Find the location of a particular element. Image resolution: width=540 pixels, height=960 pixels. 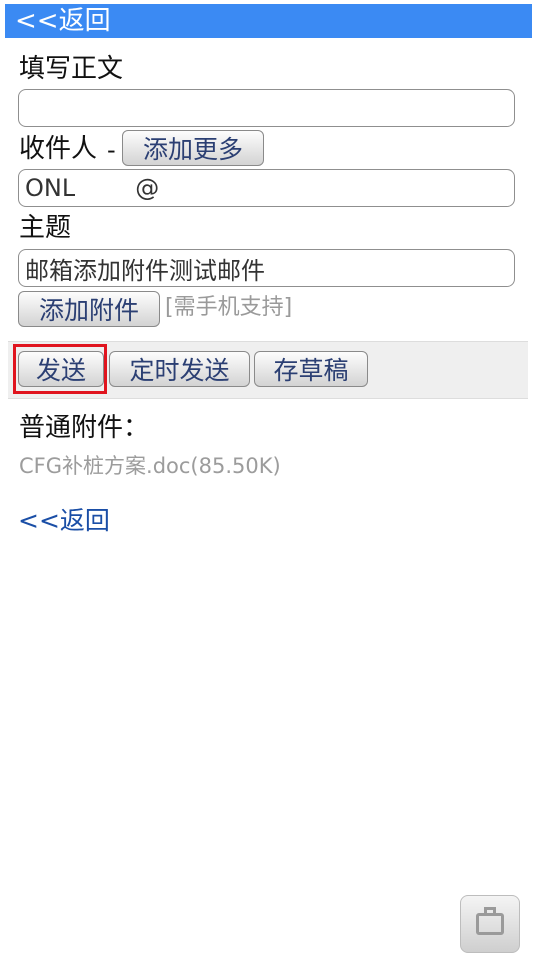

floating-action-button is located at coordinates (490, 924).